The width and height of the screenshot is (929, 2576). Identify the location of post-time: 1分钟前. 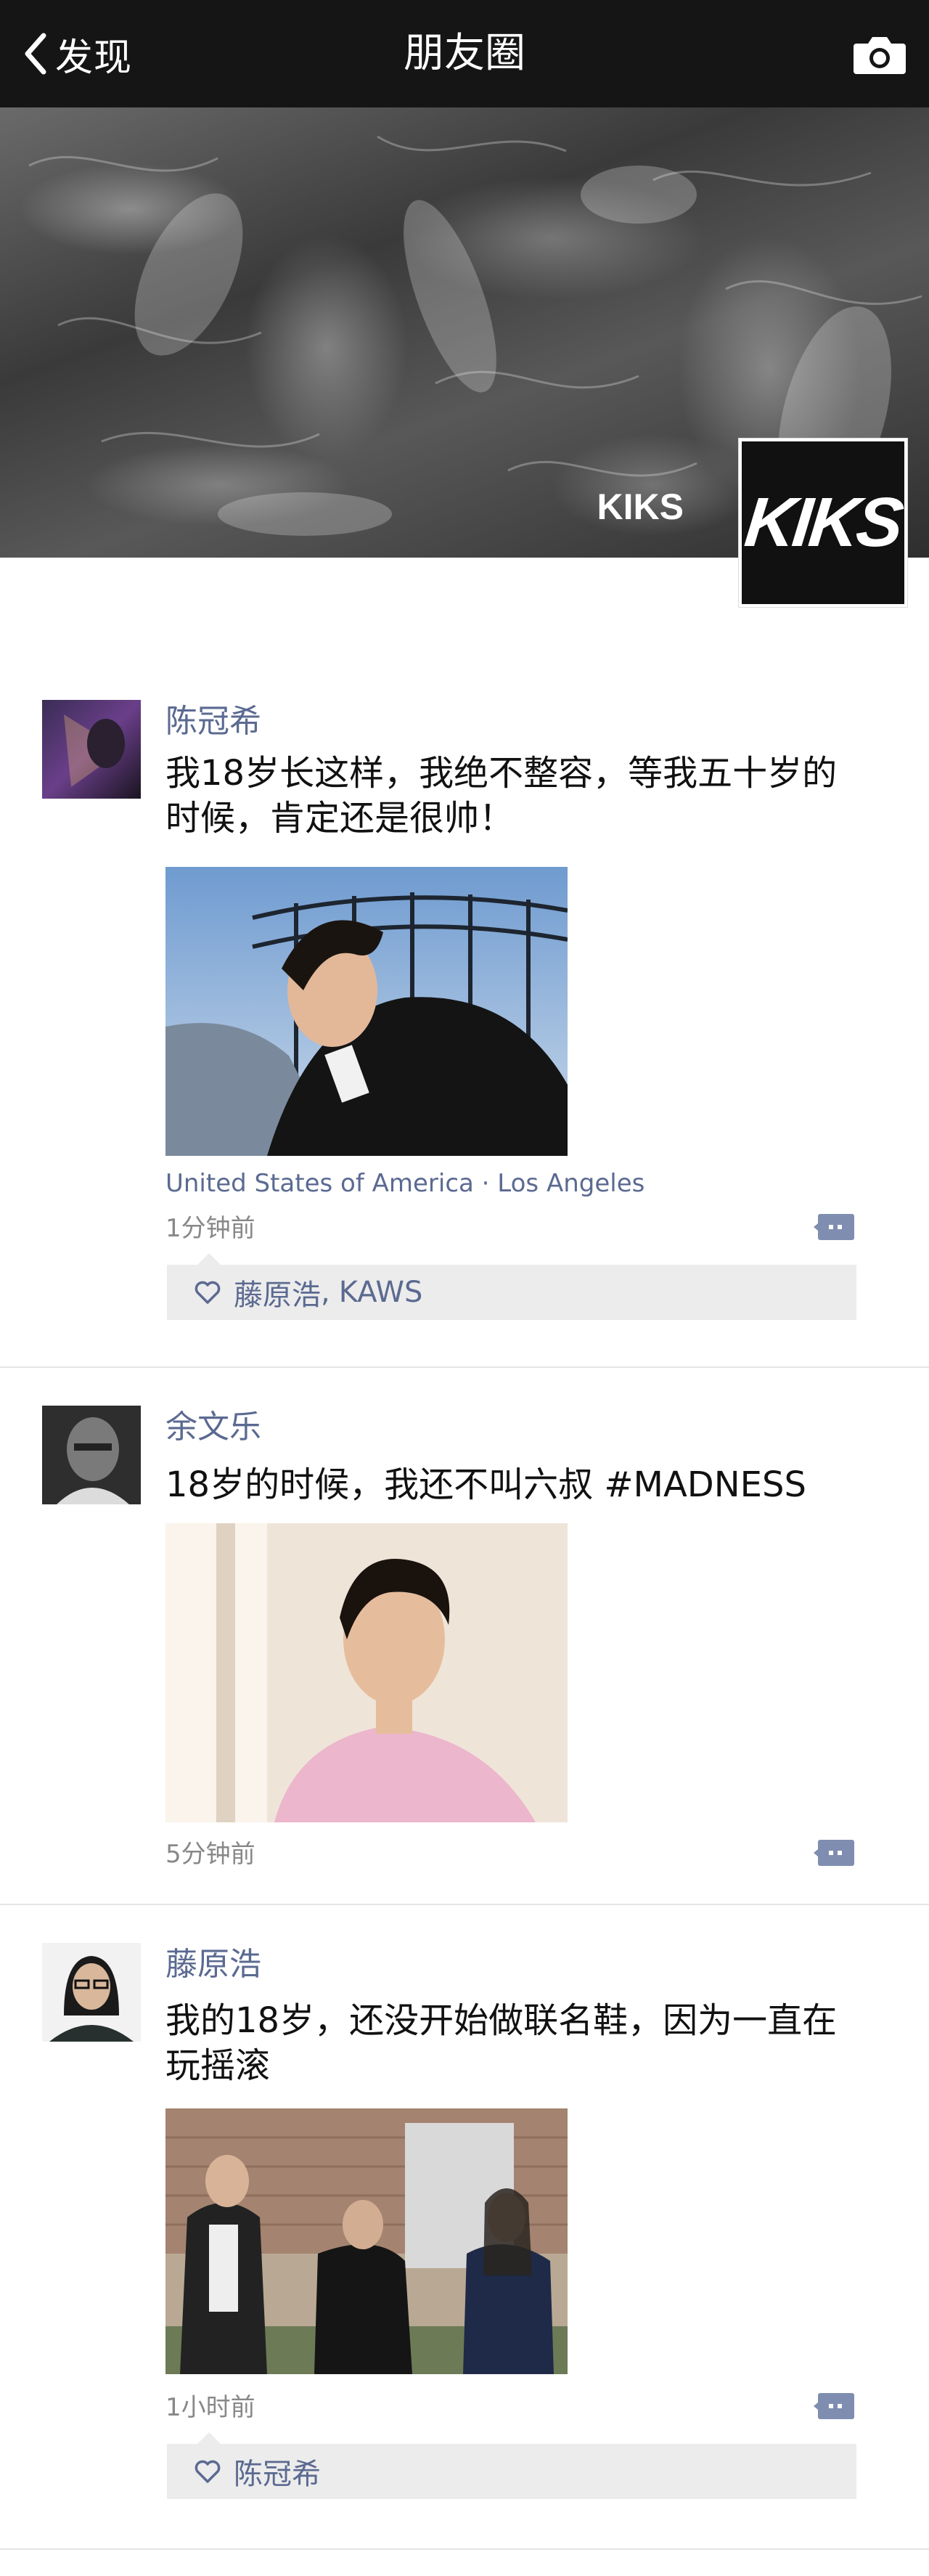
(210, 1228).